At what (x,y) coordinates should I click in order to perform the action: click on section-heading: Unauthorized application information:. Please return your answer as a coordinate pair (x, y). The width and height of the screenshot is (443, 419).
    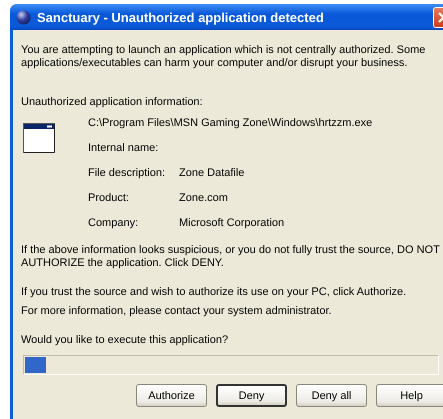
    Looking at the image, I should click on (112, 102).